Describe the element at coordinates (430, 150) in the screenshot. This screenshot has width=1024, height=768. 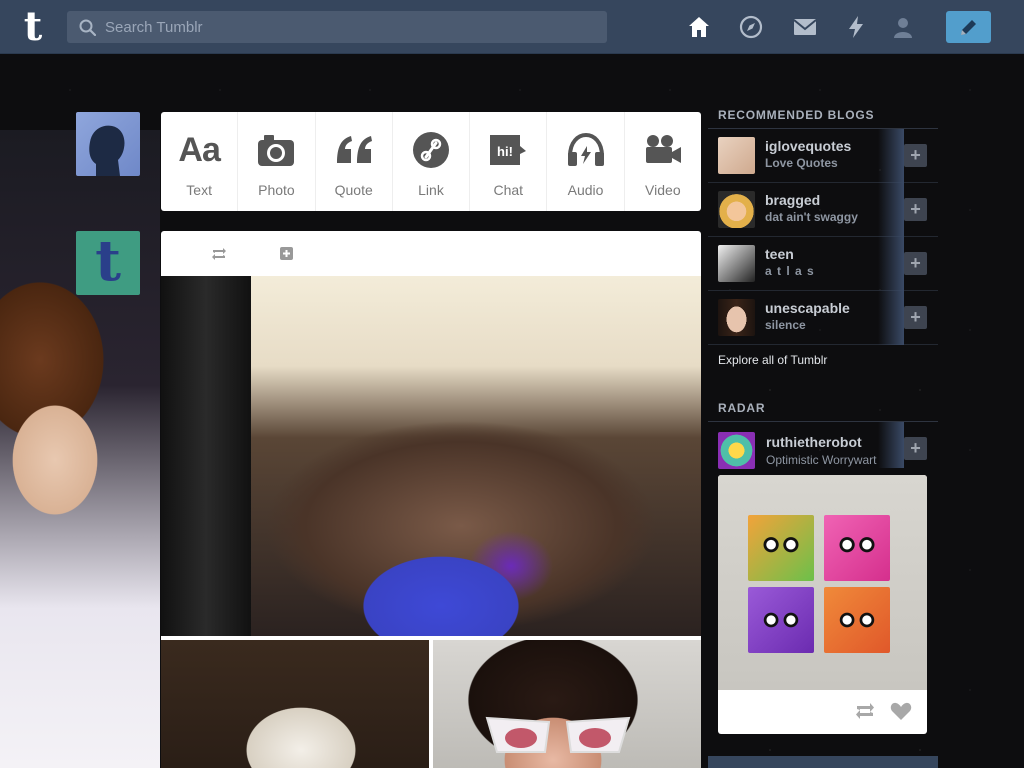
I see `link-icon` at that location.